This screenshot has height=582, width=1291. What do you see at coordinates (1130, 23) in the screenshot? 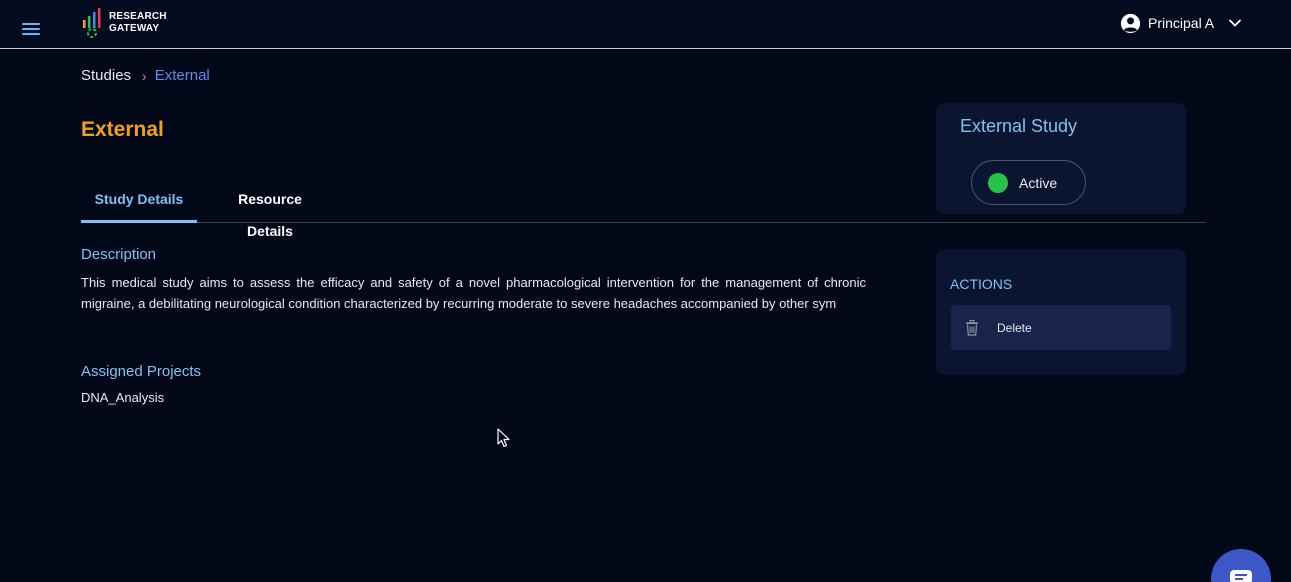
I see `user-circle-icon` at bounding box center [1130, 23].